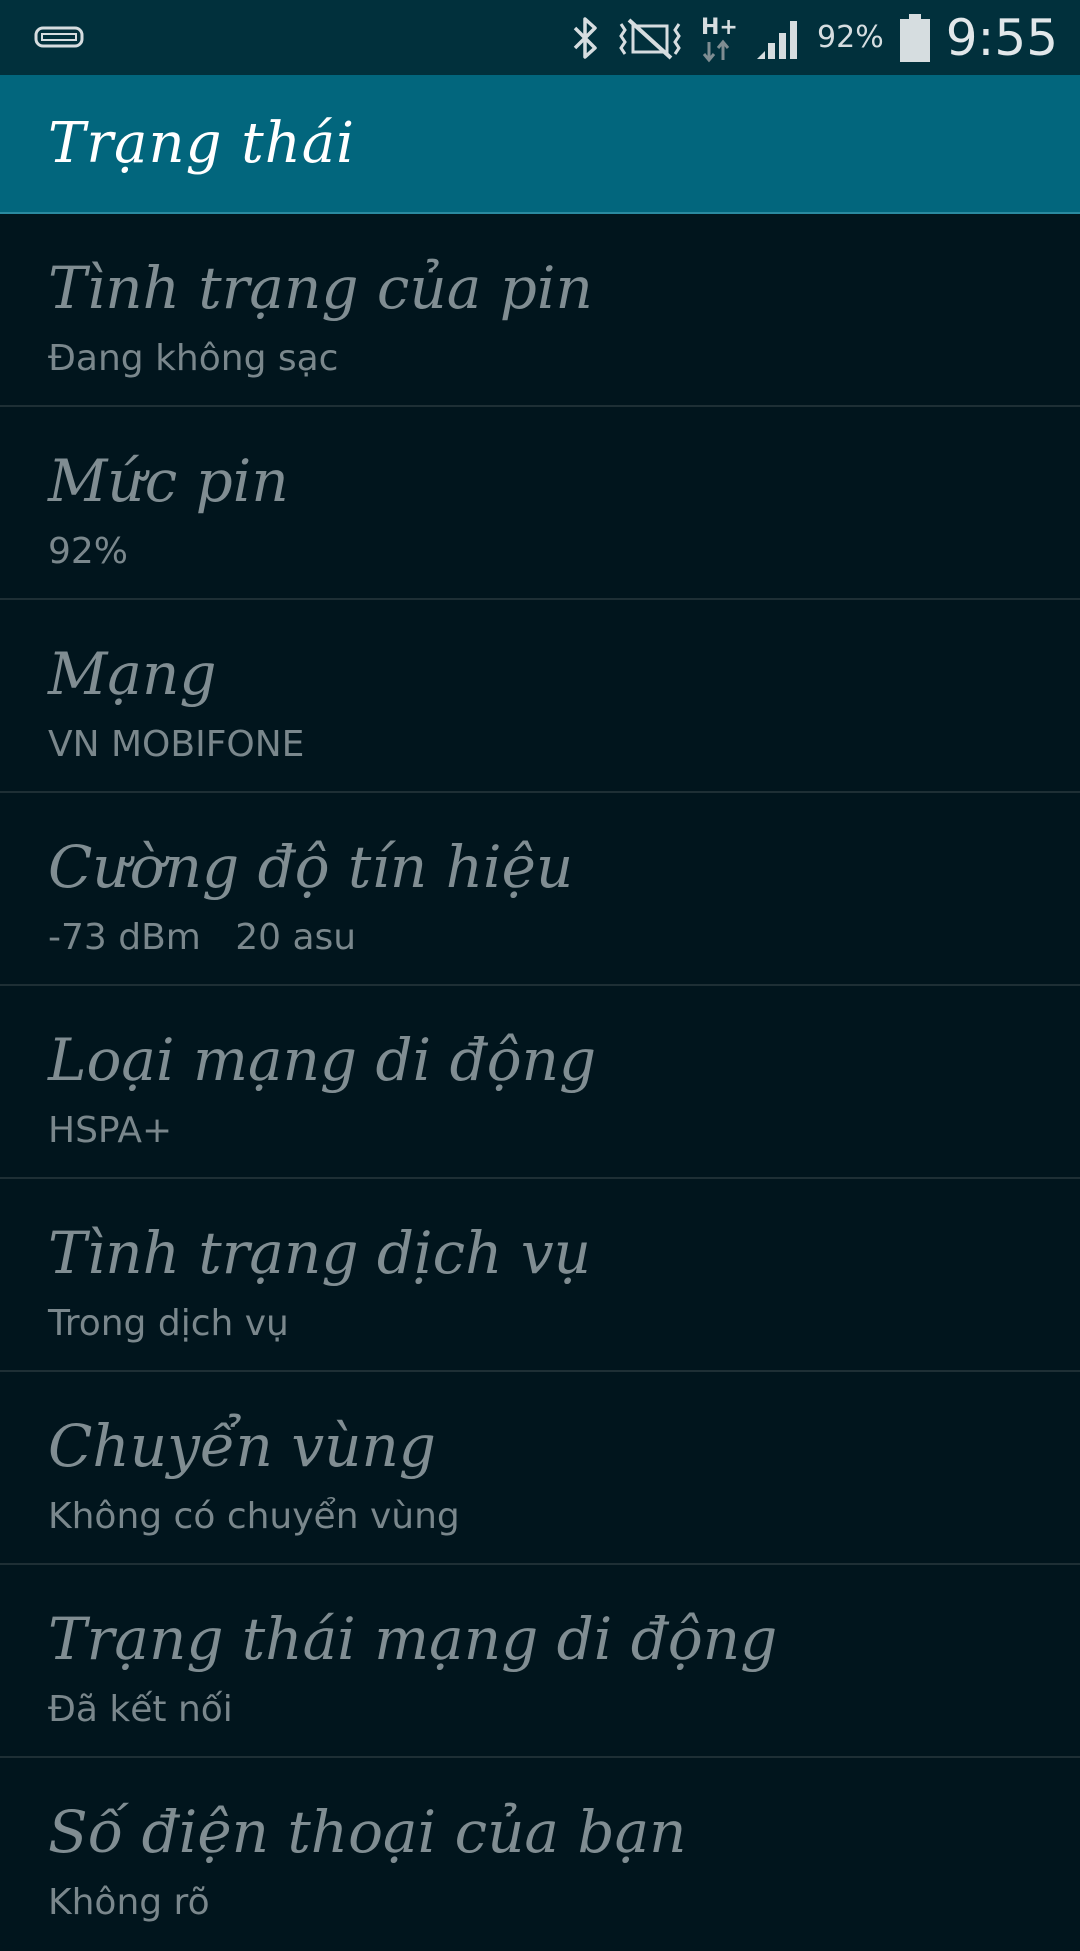  I want to click on clock: 9:55, so click(1001, 37).